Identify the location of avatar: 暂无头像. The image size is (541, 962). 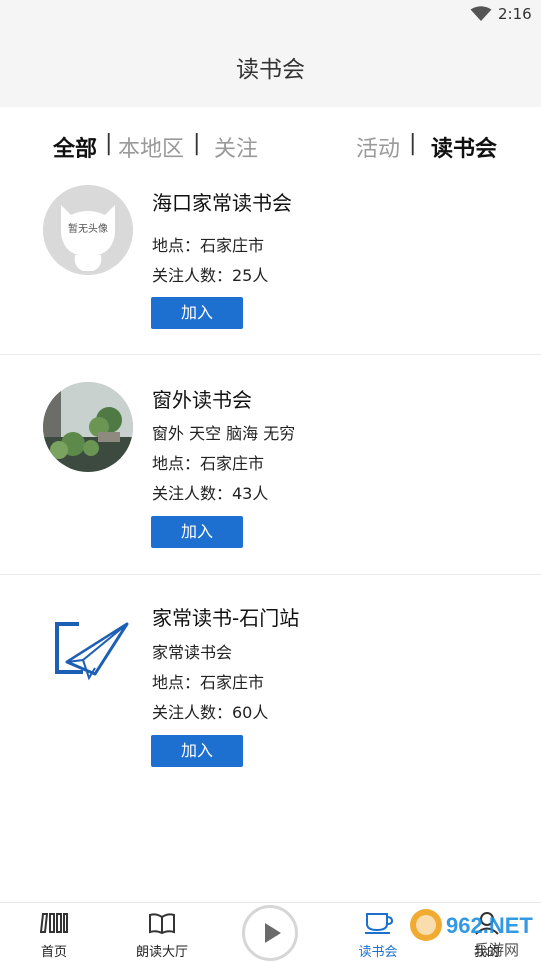
(88, 230).